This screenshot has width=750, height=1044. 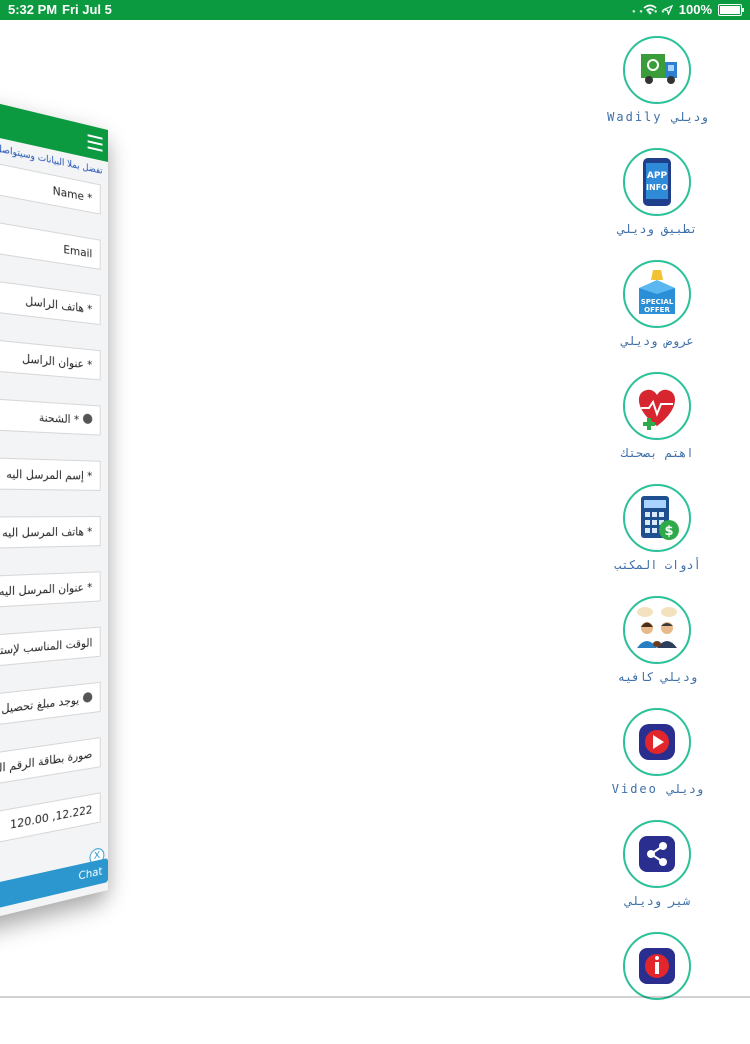 I want to click on svg-text: APP, so click(x=657, y=176).